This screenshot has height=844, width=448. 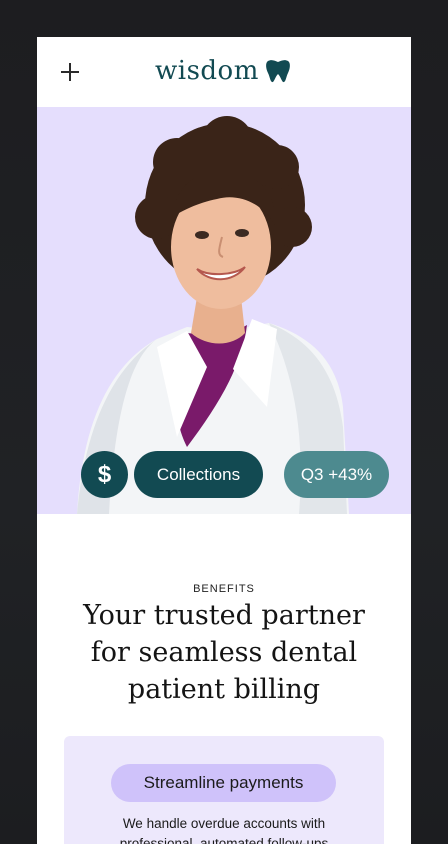 What do you see at coordinates (277, 71) in the screenshot?
I see `tooth-icon` at bounding box center [277, 71].